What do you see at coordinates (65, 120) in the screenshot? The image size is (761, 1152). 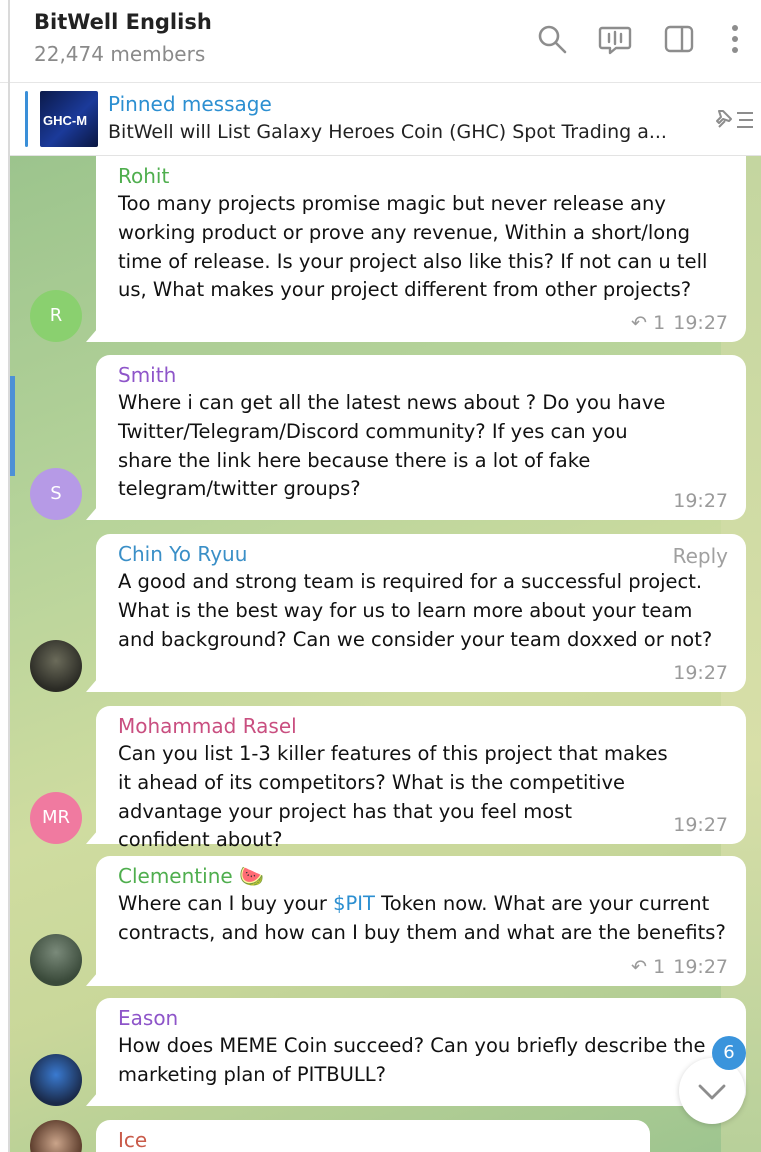 I see `pinned-thumbnail-text: GHC-M` at bounding box center [65, 120].